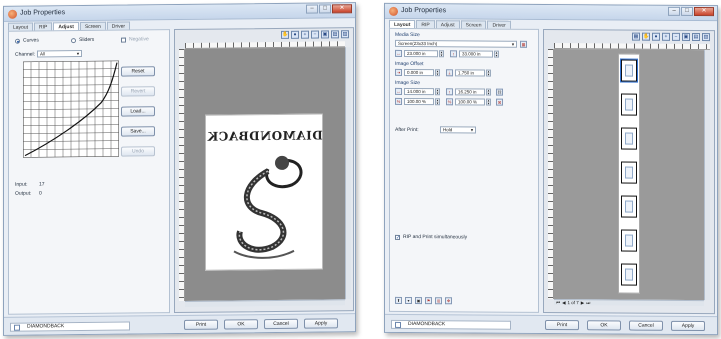 The image size is (721, 339). I want to click on curves-radio, so click(17, 41).